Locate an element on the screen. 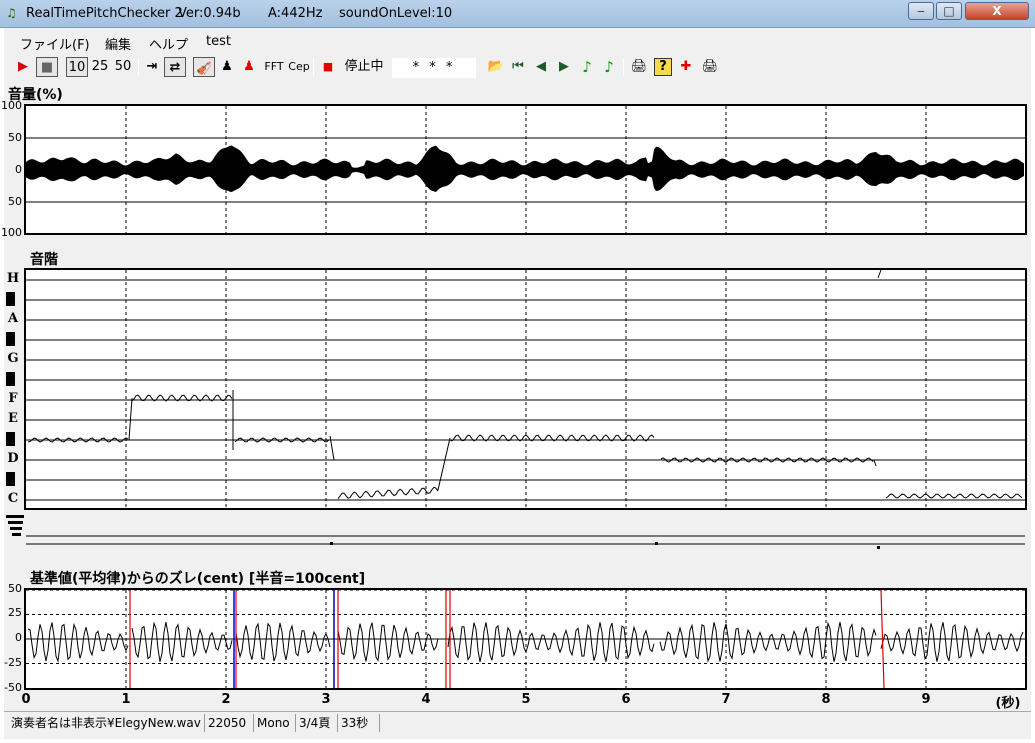 The image size is (1035, 743). note-label-h: H is located at coordinates (13, 278).